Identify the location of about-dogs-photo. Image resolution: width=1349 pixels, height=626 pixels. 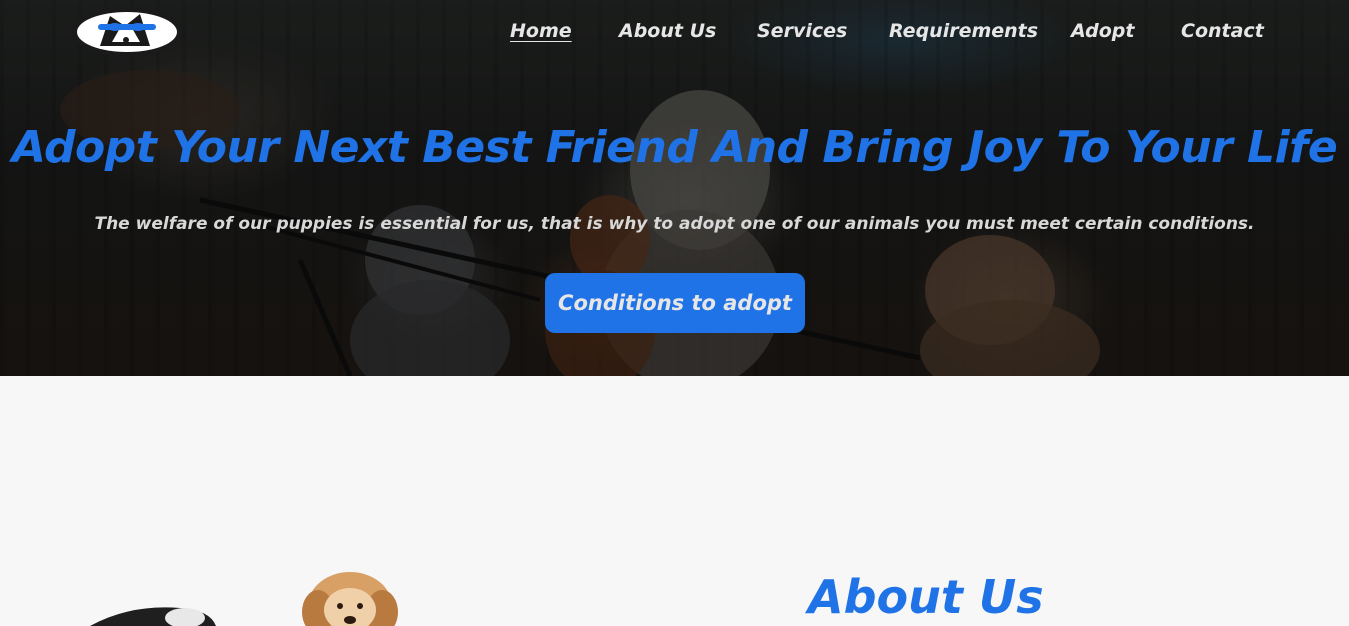
(244, 599).